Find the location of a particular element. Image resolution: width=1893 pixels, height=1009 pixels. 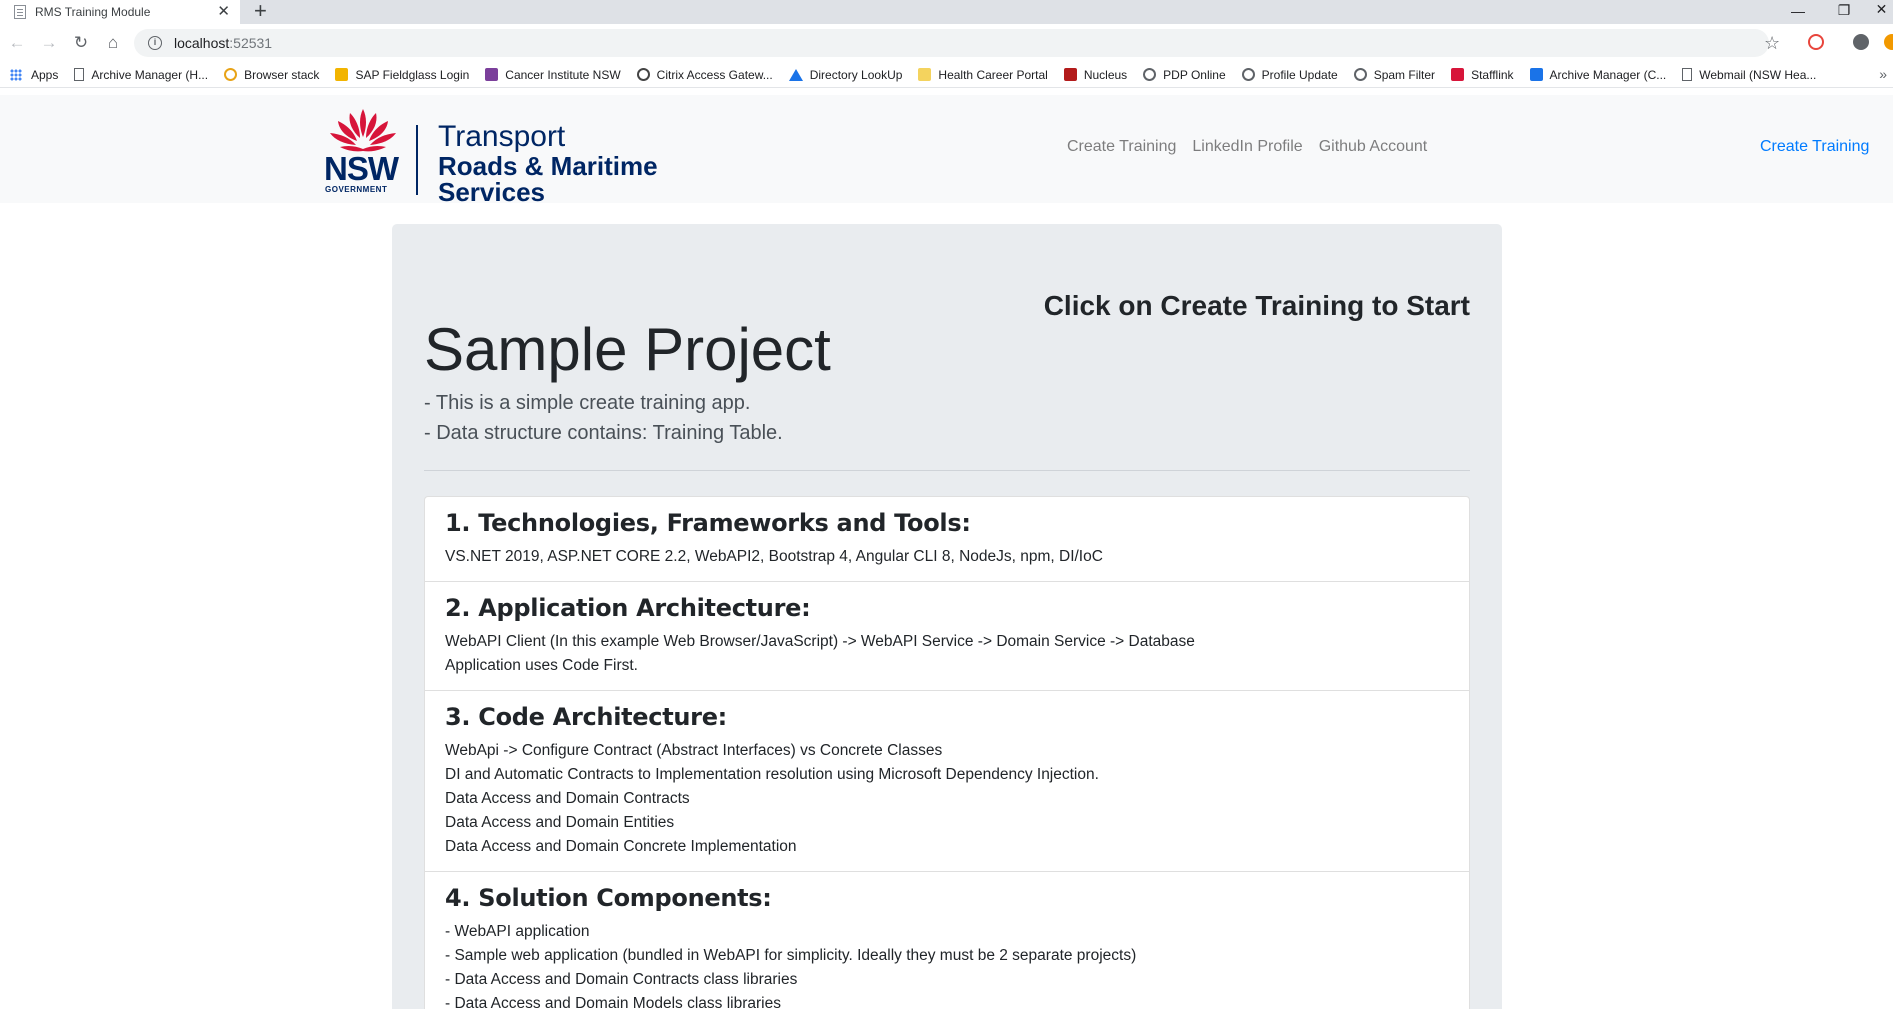

restore-icon: ❐ is located at coordinates (1844, 13).